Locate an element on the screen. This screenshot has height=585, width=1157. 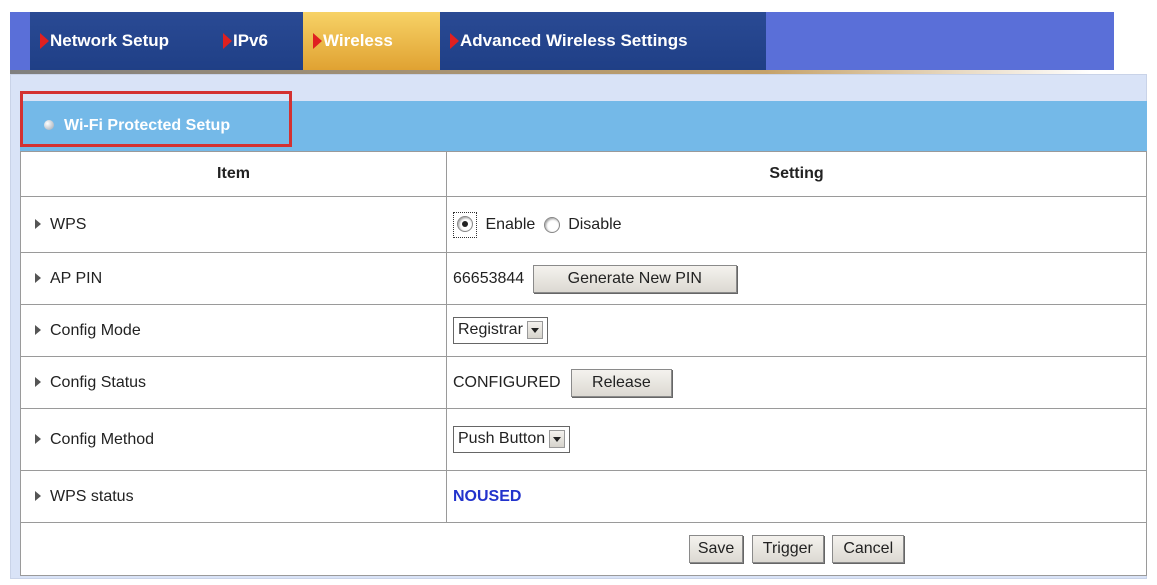
column-header-setting: Setting is located at coordinates (796, 174).